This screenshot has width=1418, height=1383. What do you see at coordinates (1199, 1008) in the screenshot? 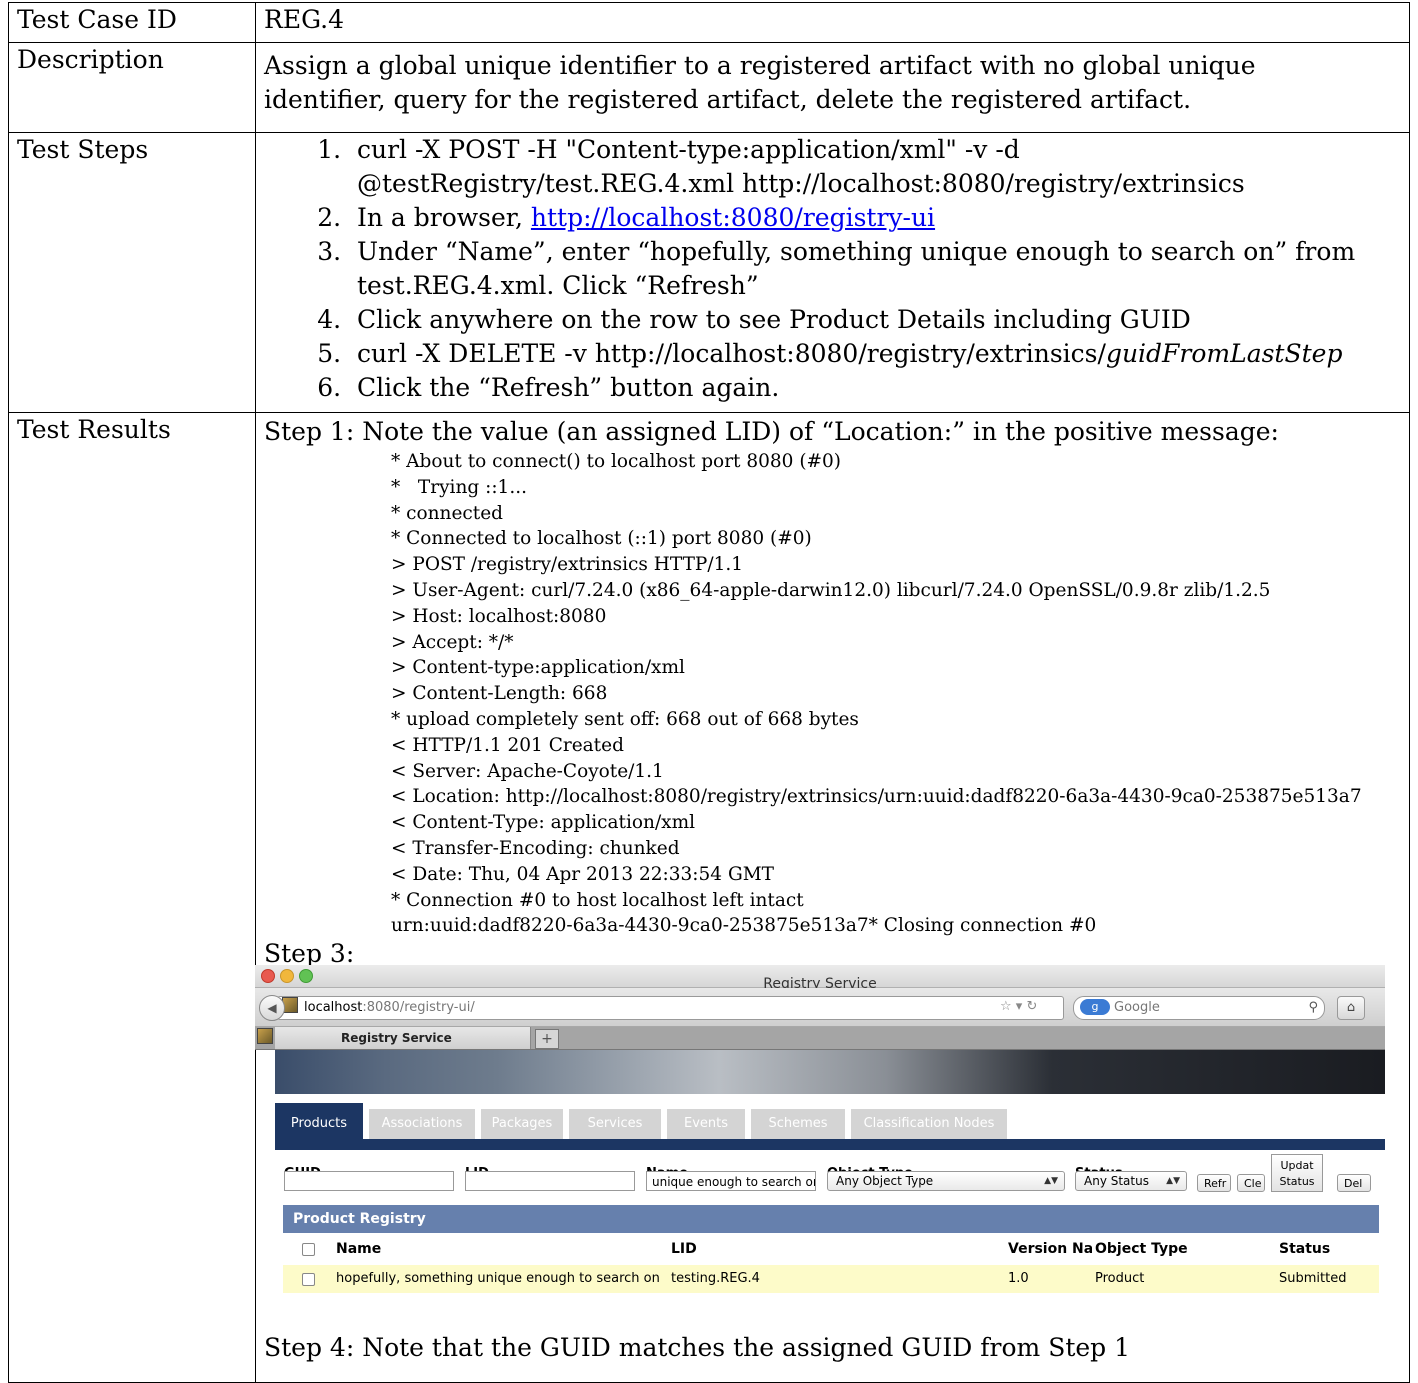
I see `search-box: g Google ⚲` at bounding box center [1199, 1008].